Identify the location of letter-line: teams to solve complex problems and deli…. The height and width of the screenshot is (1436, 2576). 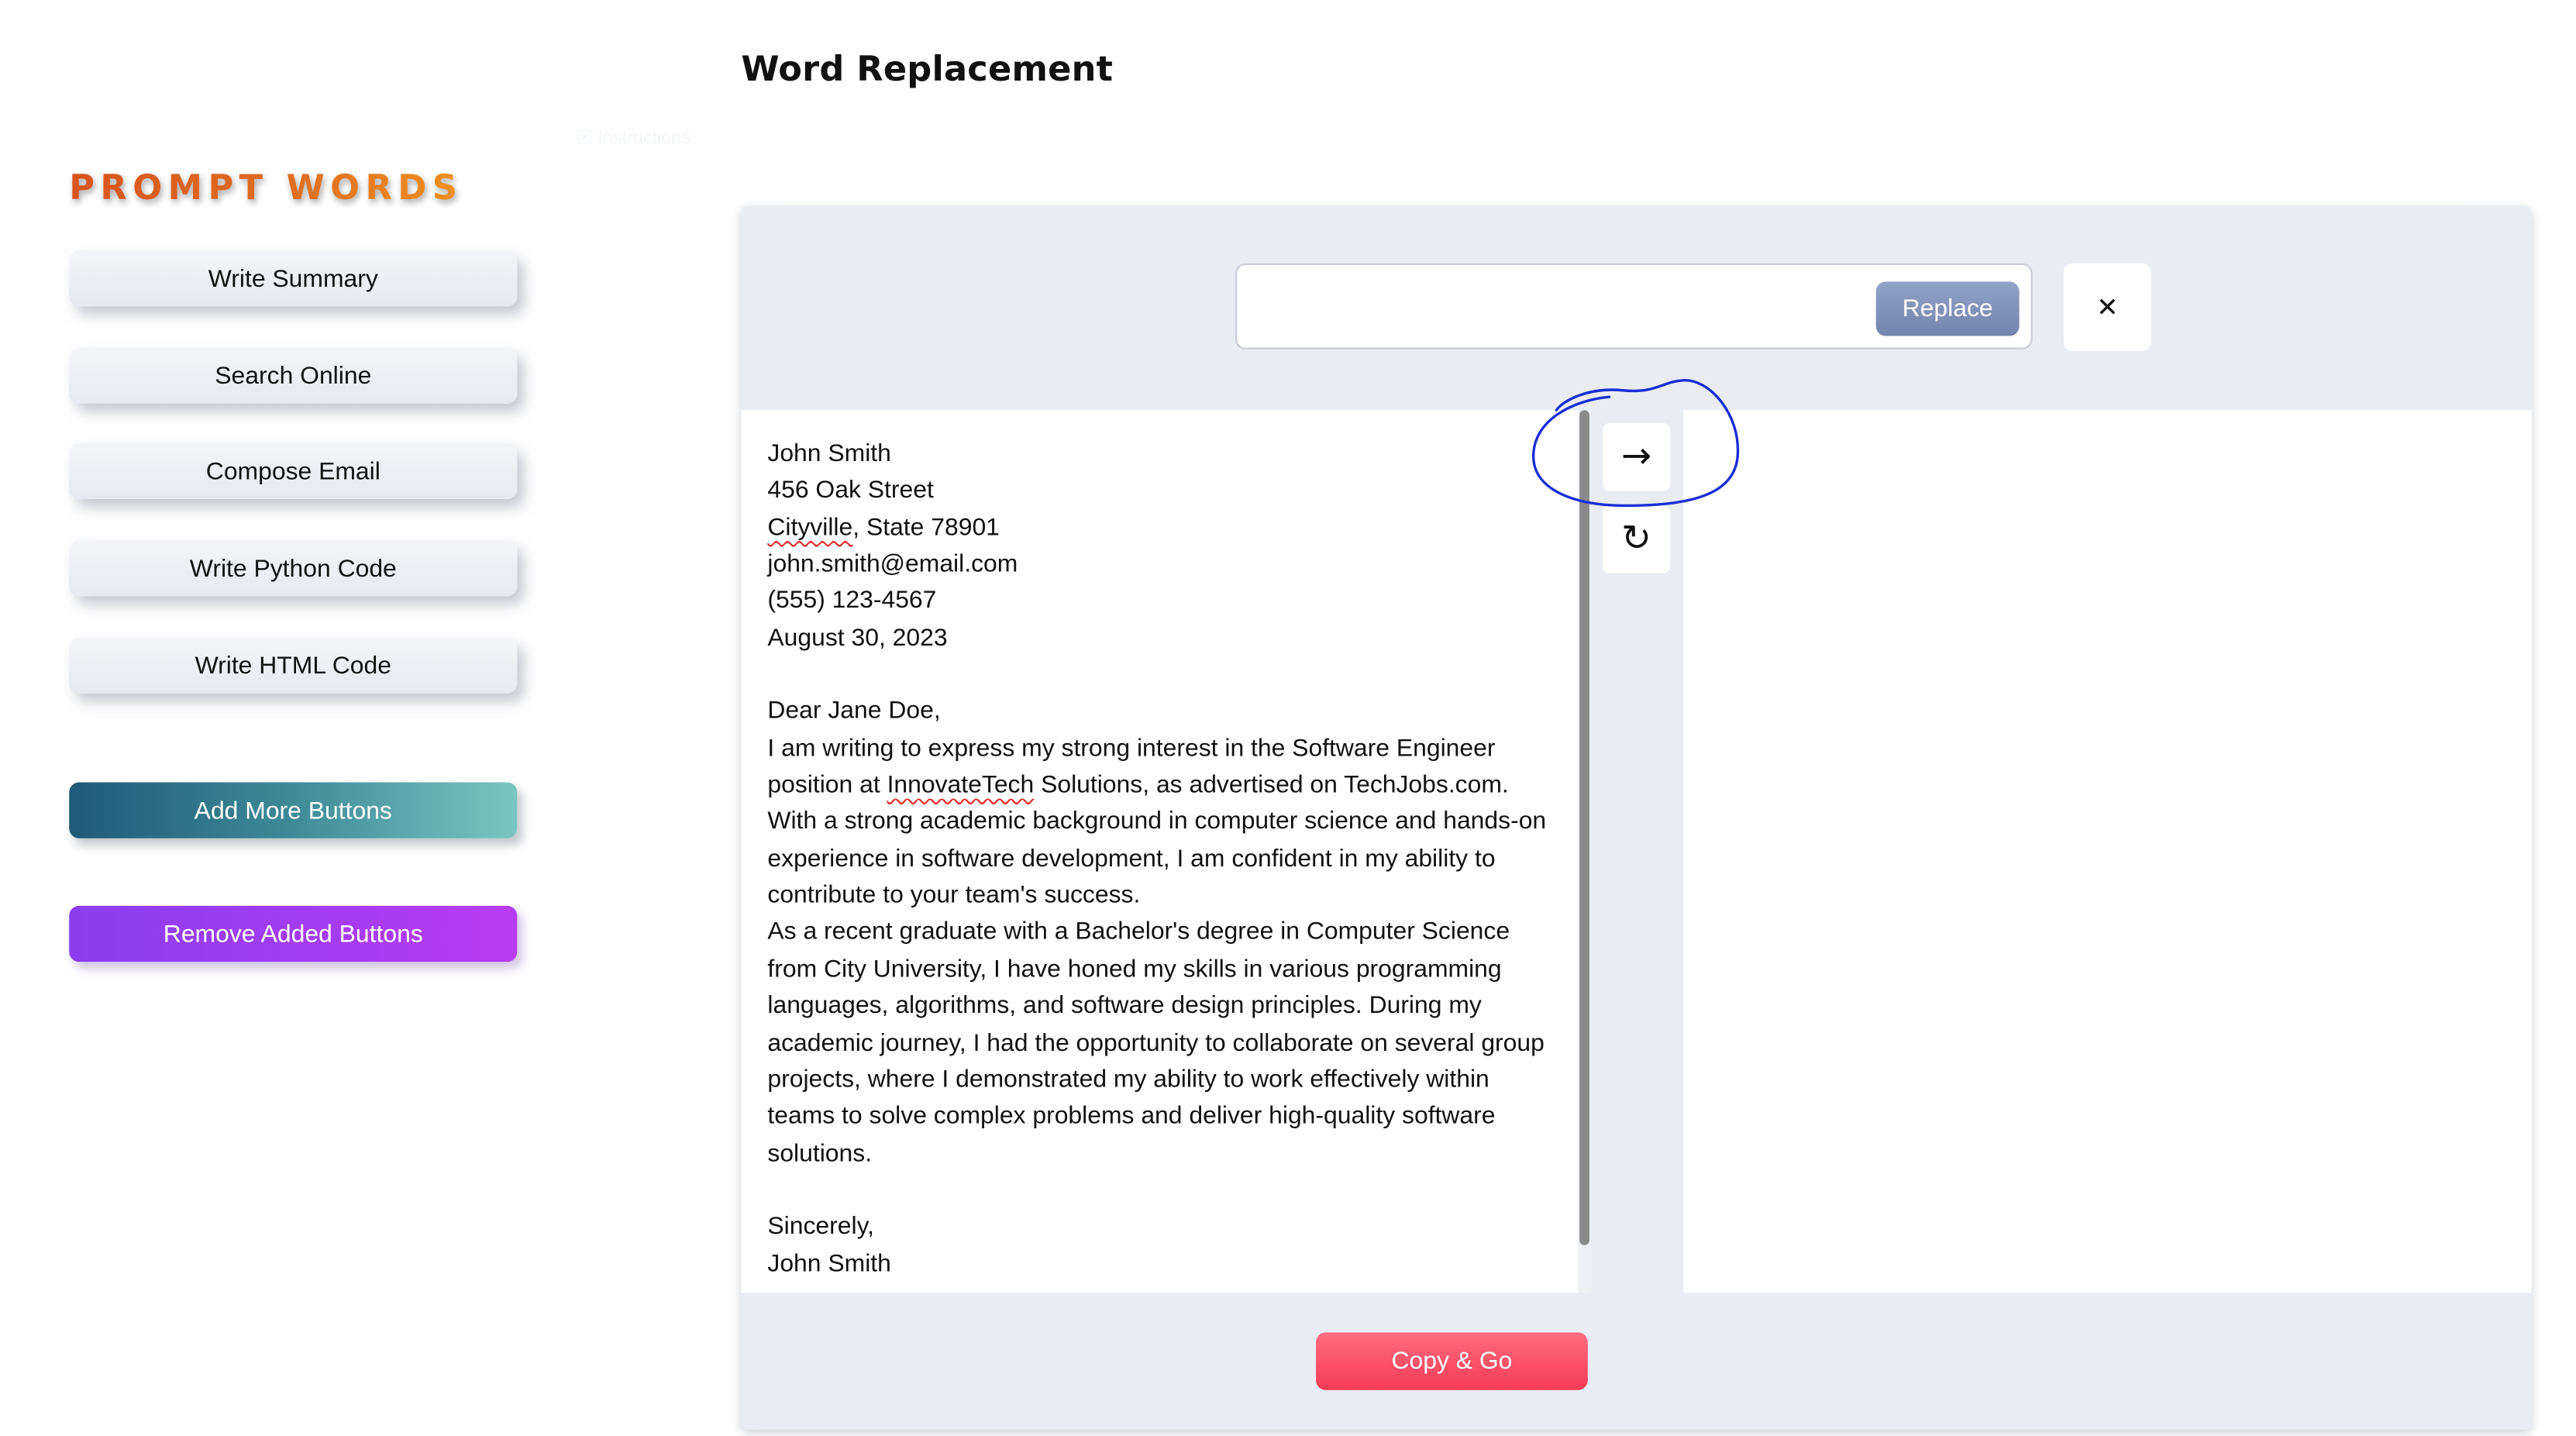
(1131, 1116).